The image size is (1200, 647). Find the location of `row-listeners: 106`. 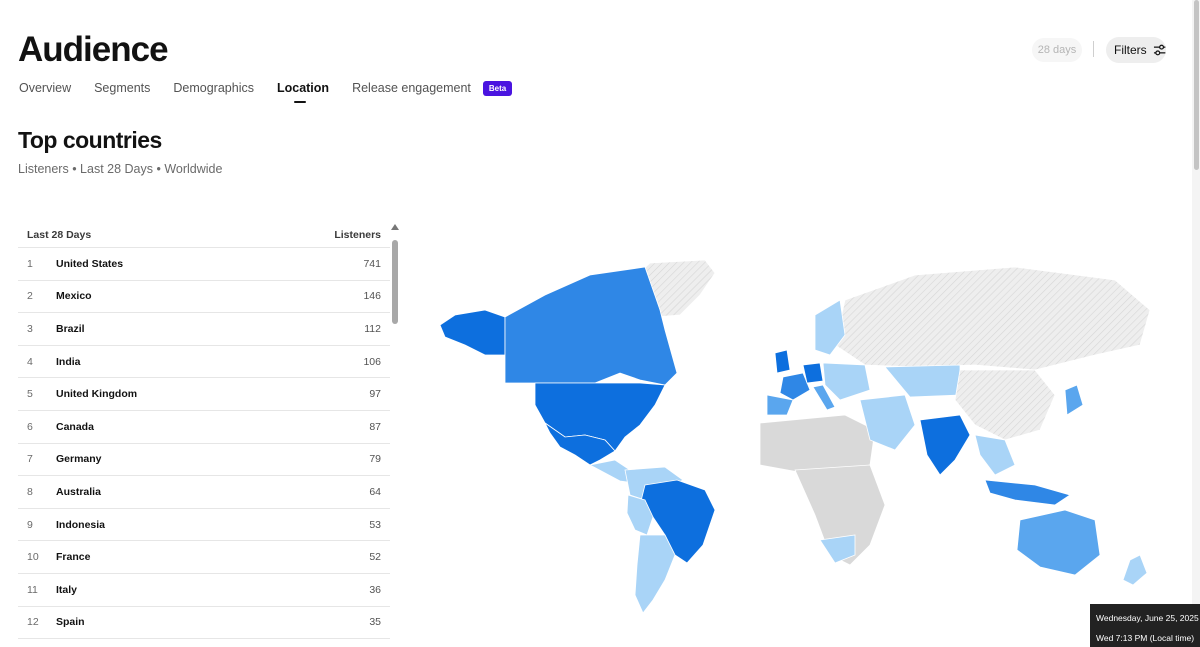

row-listeners: 106 is located at coordinates (372, 361).